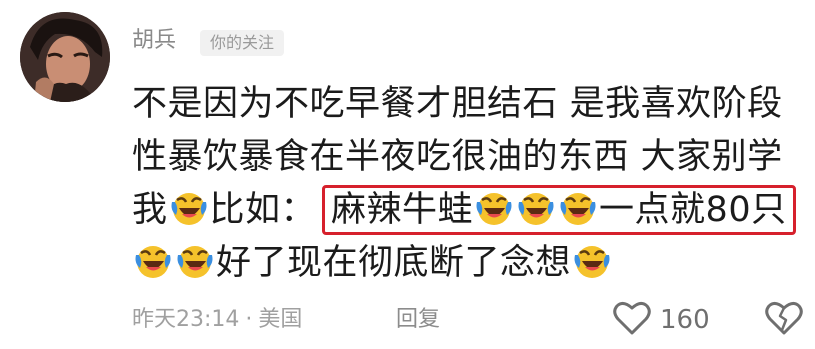 The width and height of the screenshot is (815, 349). I want to click on comment-text: 好了现在彻底断了念想, so click(394, 263).